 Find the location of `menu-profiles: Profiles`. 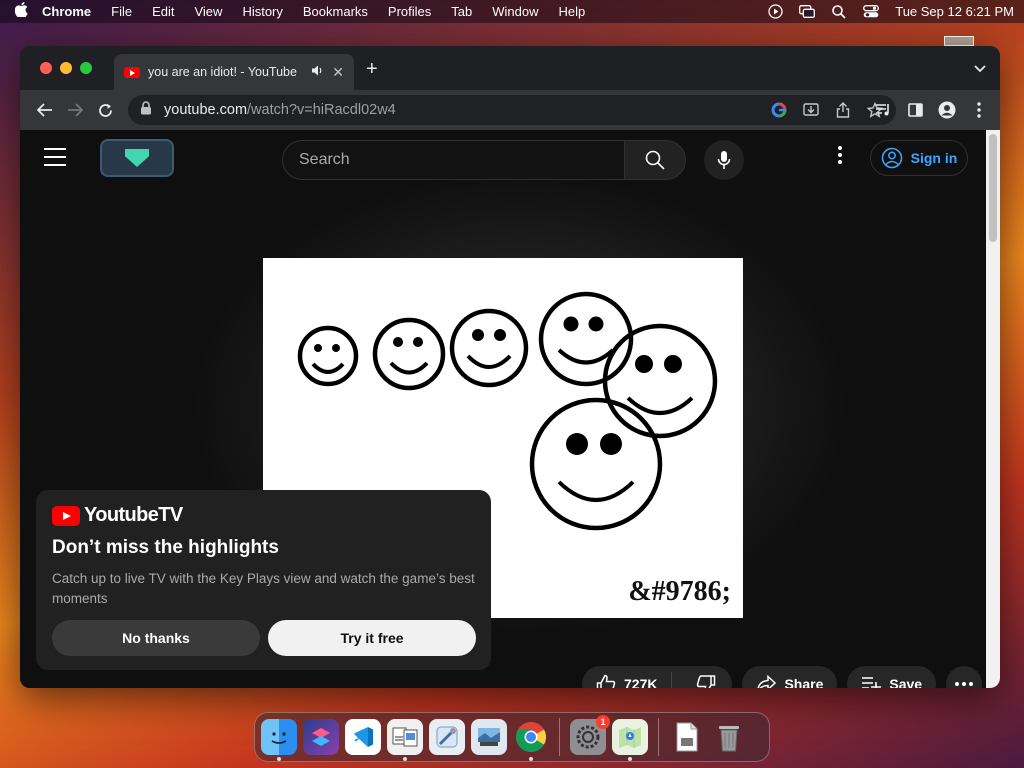

menu-profiles: Profiles is located at coordinates (409, 11).